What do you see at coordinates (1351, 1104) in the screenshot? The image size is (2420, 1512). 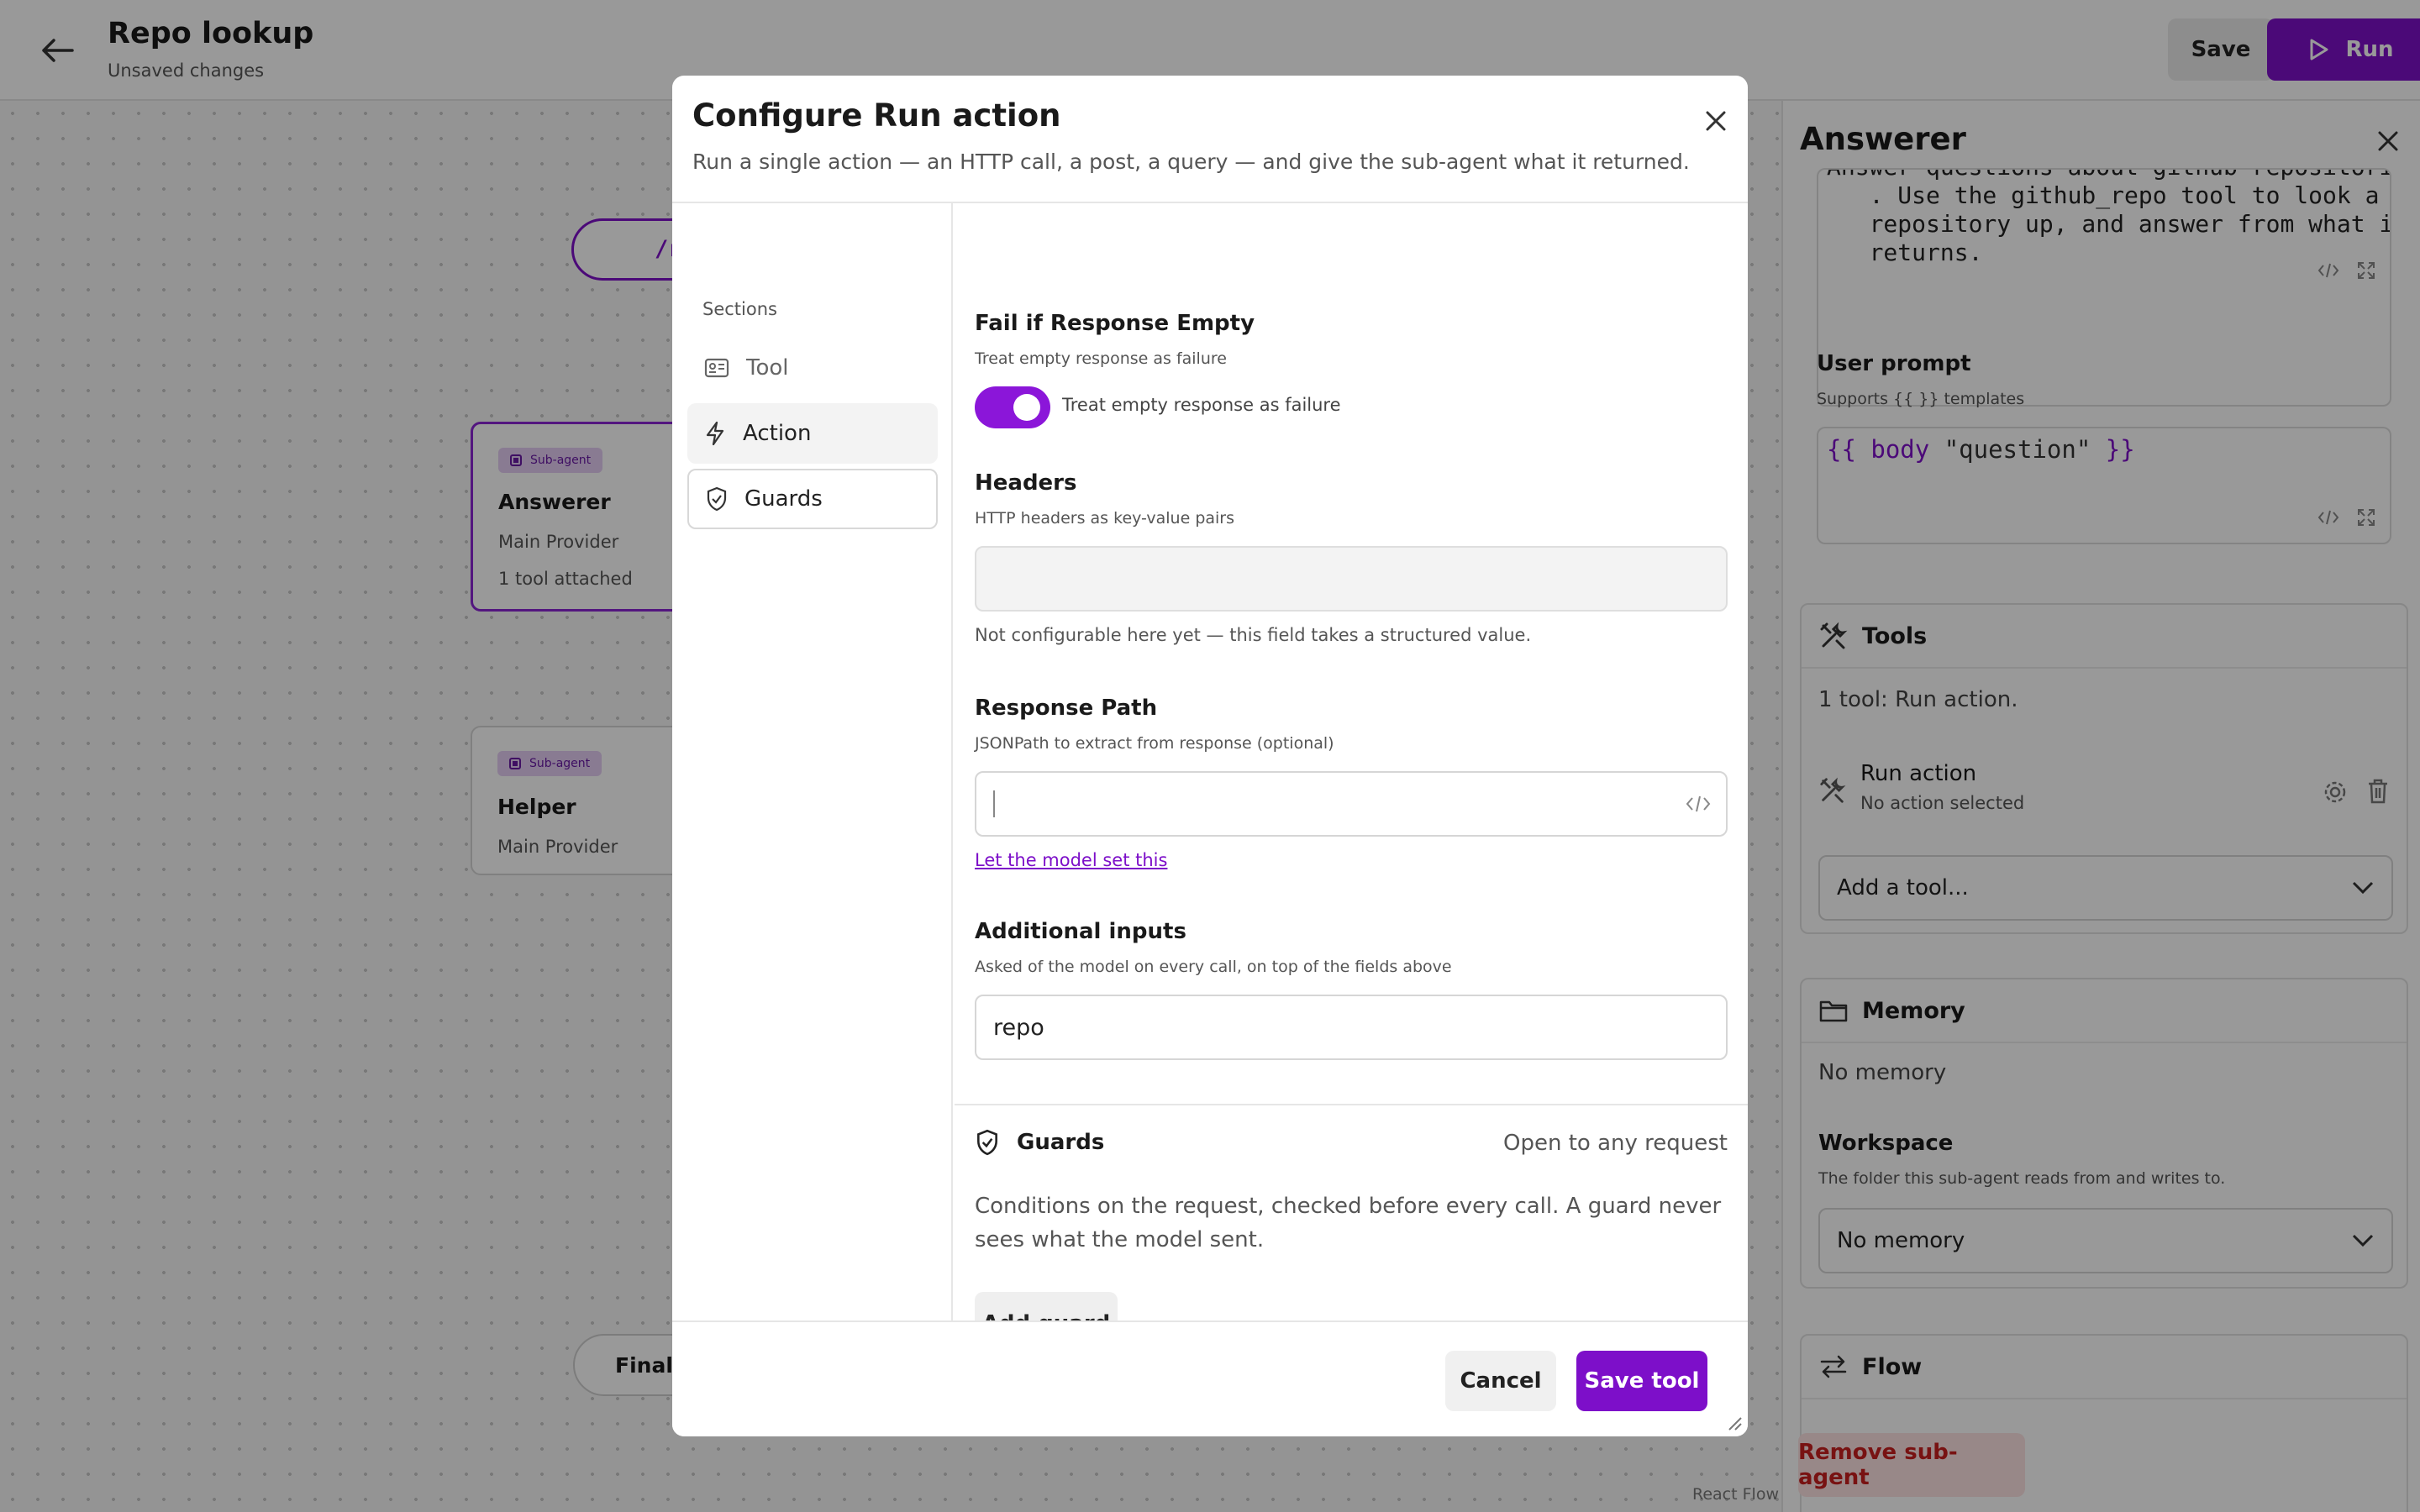 I see `divider` at bounding box center [1351, 1104].